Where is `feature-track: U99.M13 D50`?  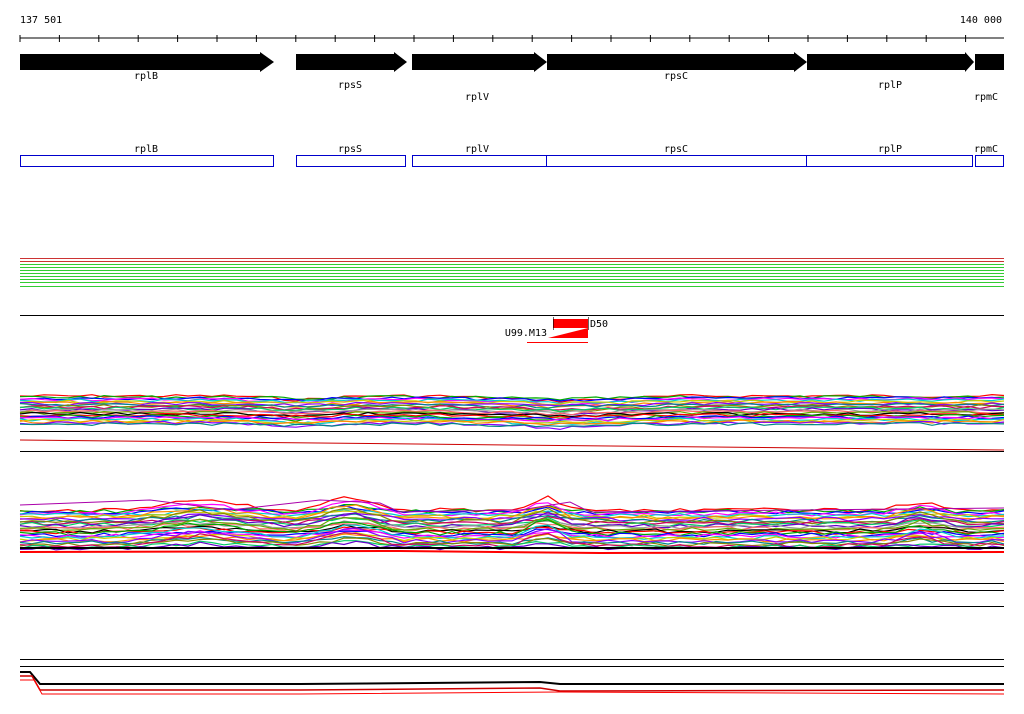 feature-track: U99.M13 D50 is located at coordinates (512, 329).